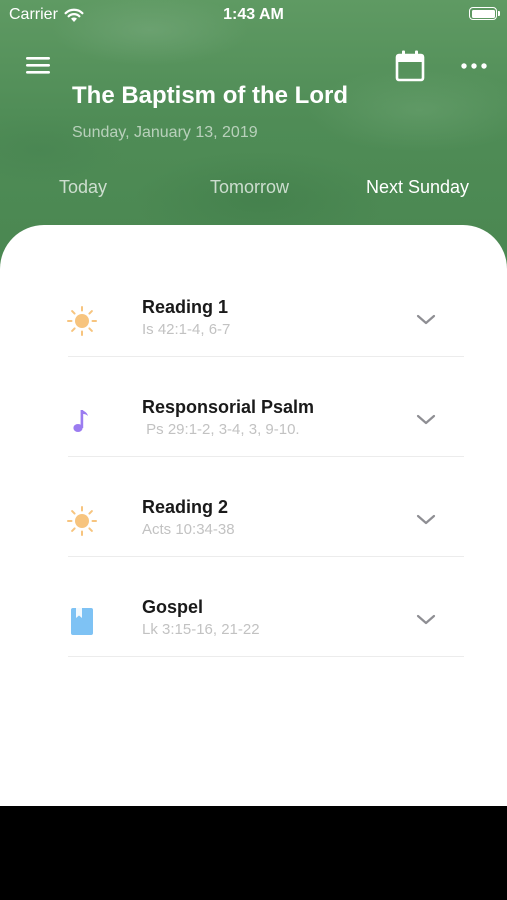  I want to click on reading-item-reading-1: Reading 1 Is 42:1-4, 6-7, so click(253, 335).